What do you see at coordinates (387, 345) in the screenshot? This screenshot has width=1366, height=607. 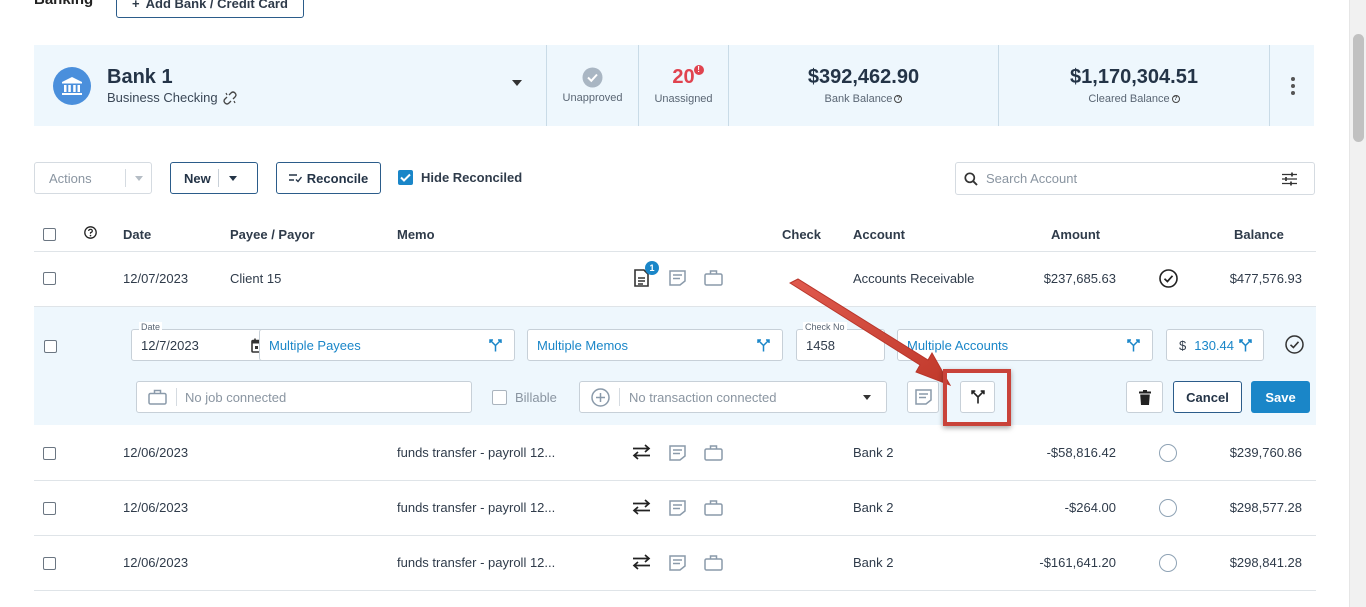 I see `payee-field: Multiple Payees` at bounding box center [387, 345].